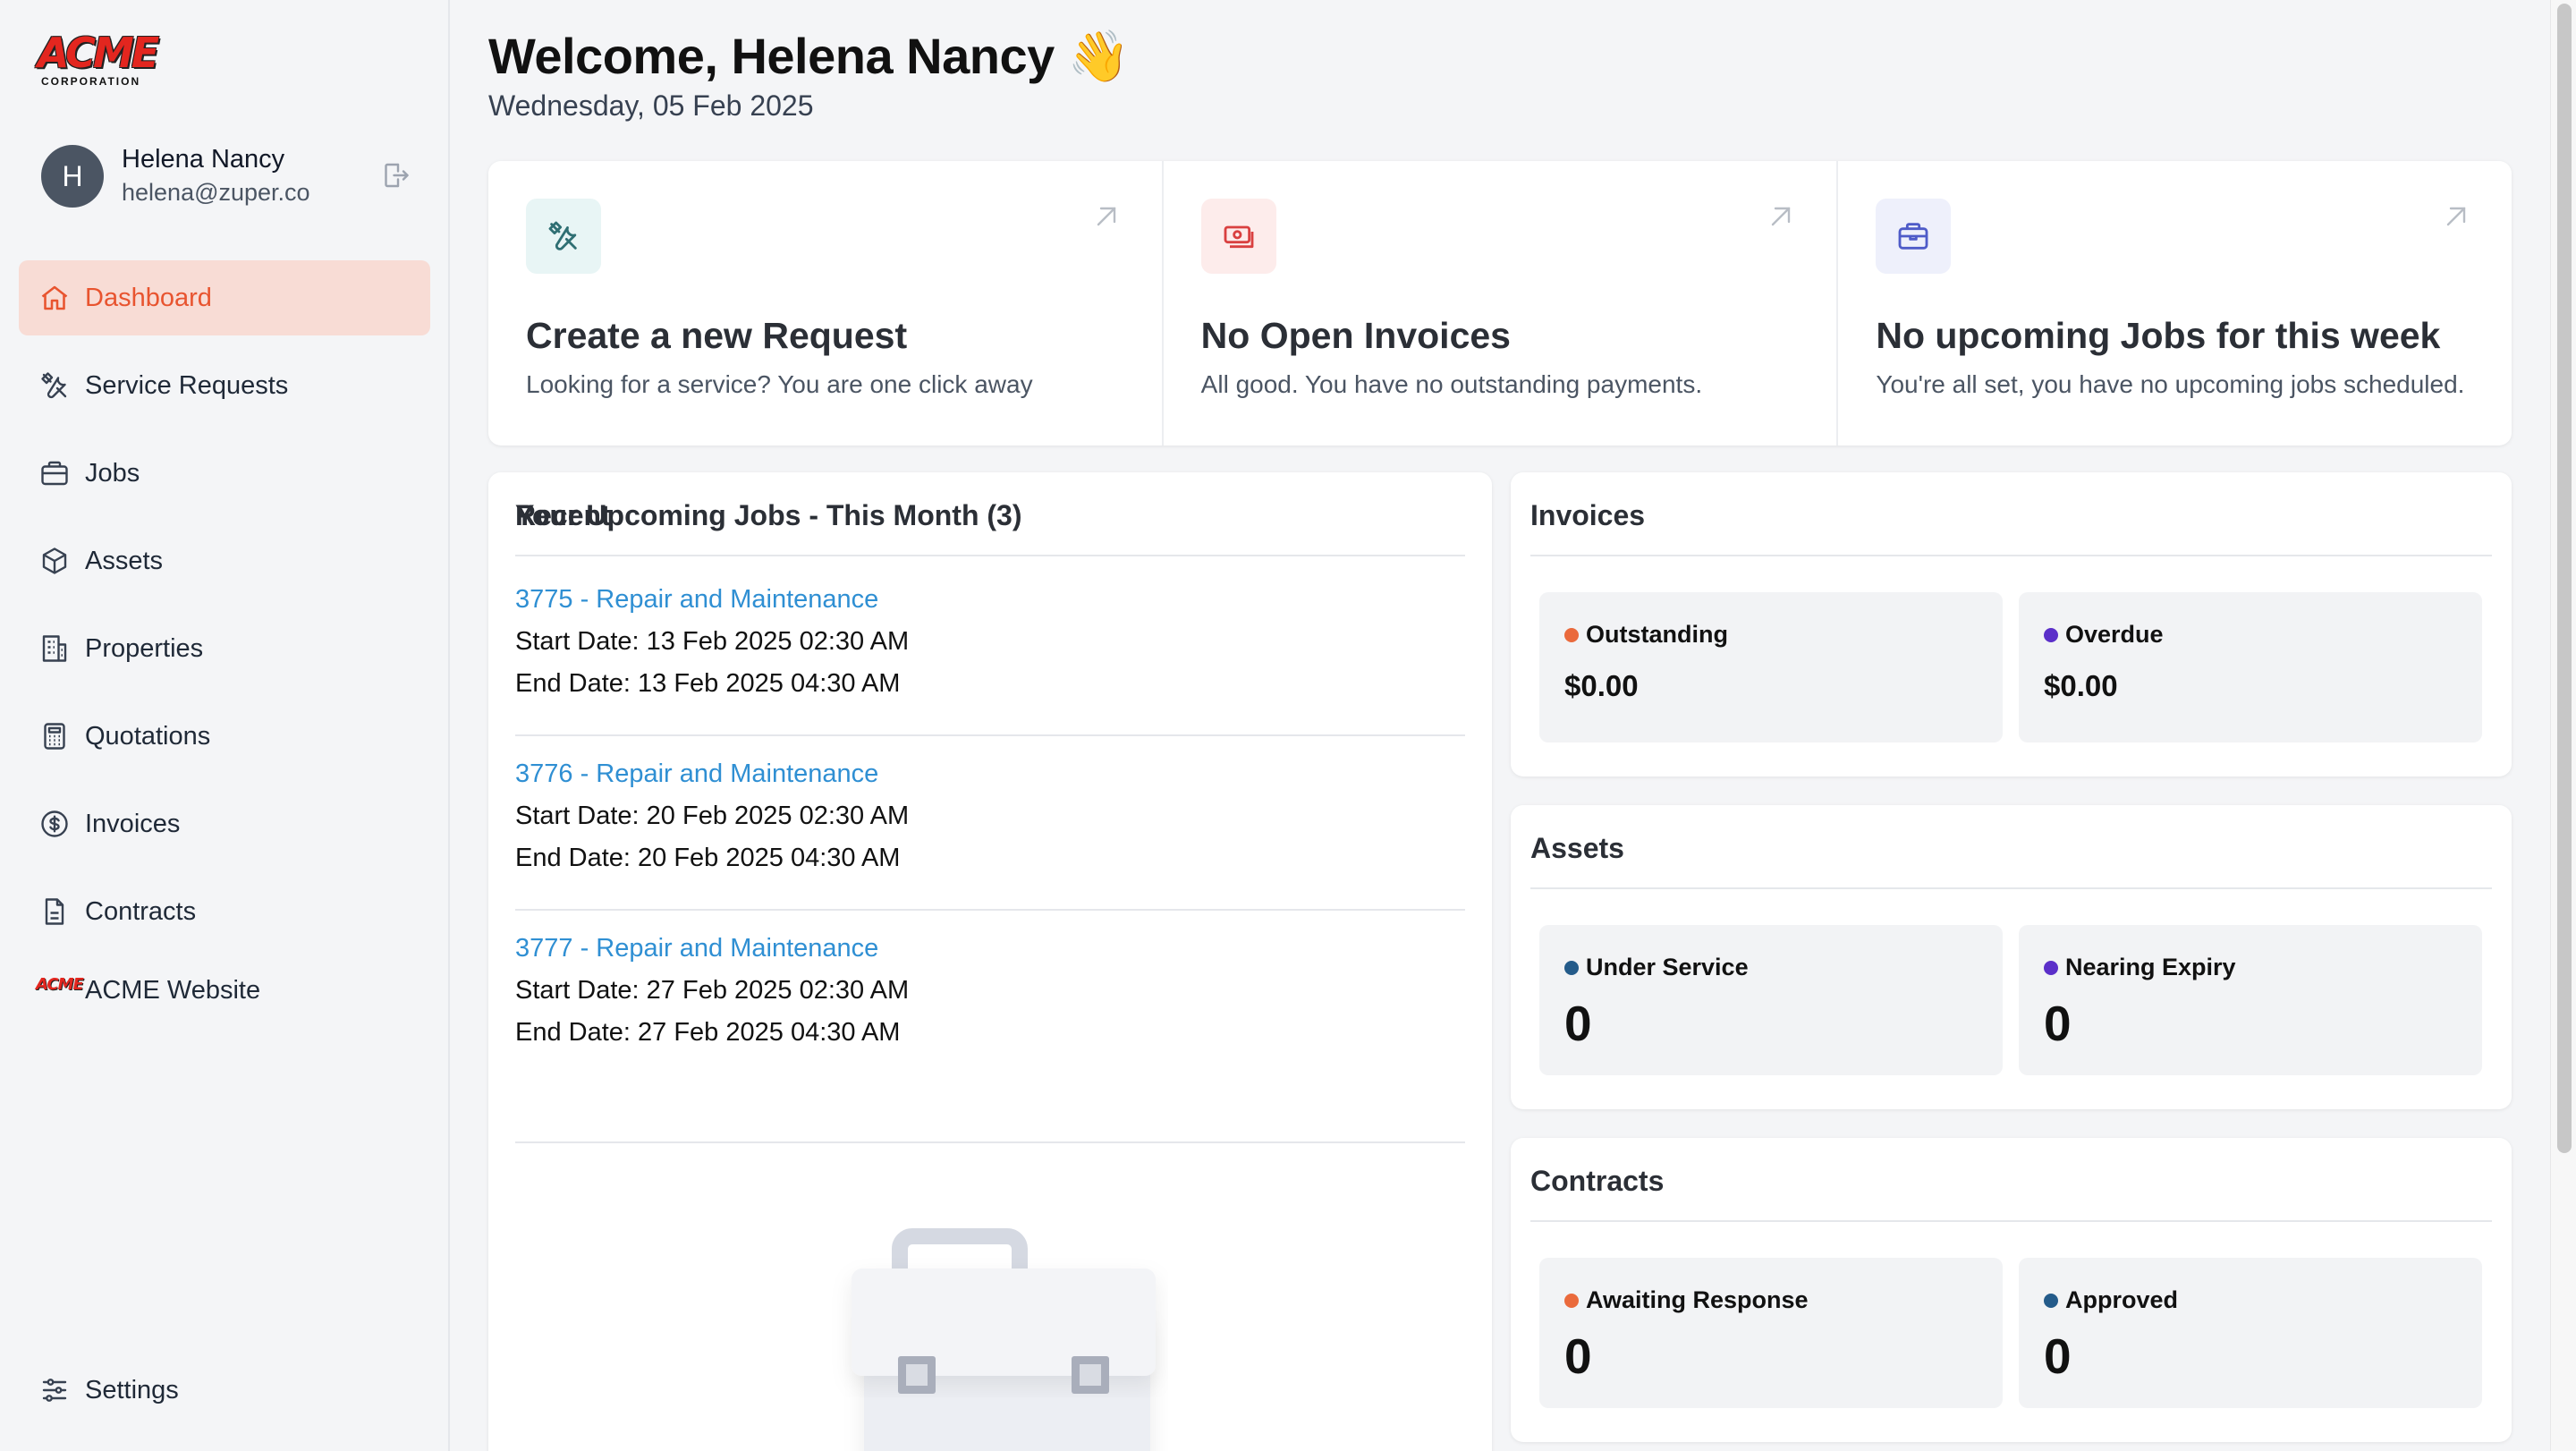 The width and height of the screenshot is (2576, 1451). I want to click on sidebar-item-acme-website: ACME ACME Website, so click(224, 991).